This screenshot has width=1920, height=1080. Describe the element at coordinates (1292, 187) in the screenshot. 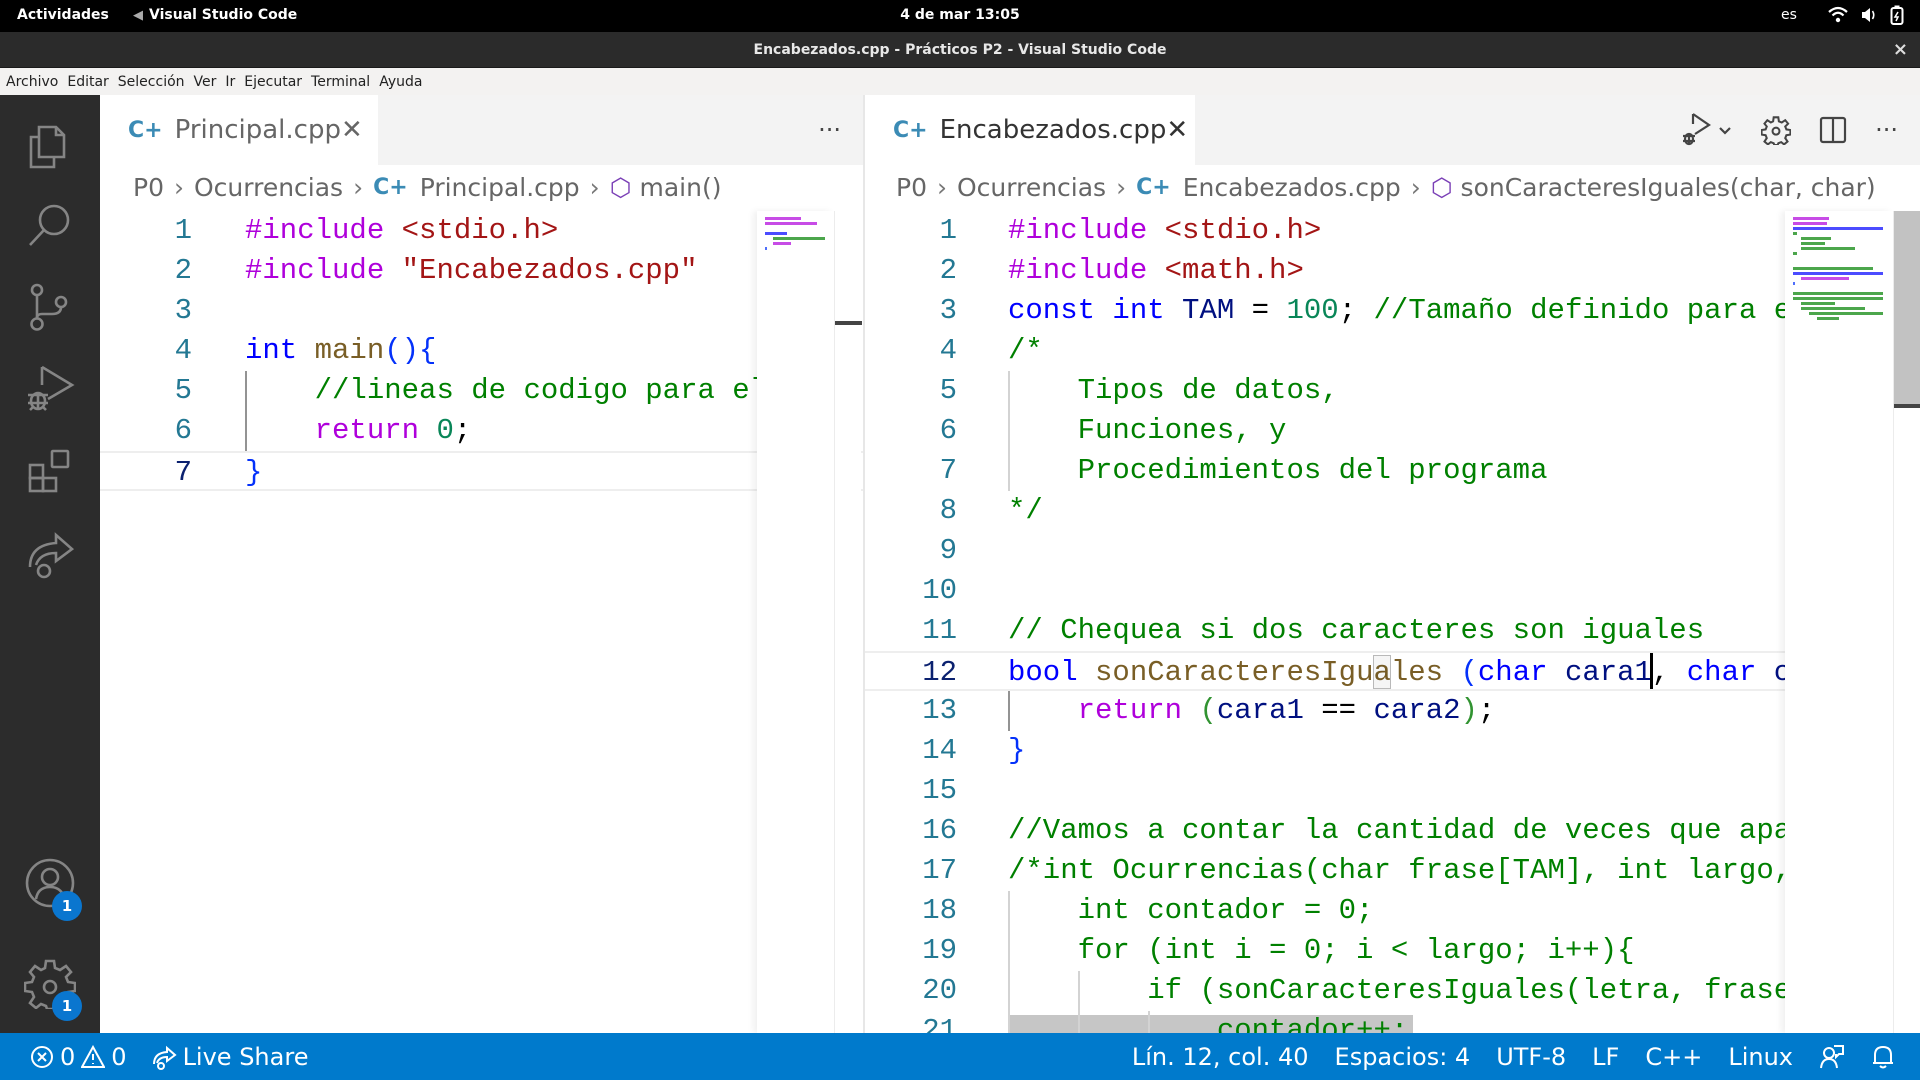

I see `breadcrumb-file: Encabezados.cpp` at that location.